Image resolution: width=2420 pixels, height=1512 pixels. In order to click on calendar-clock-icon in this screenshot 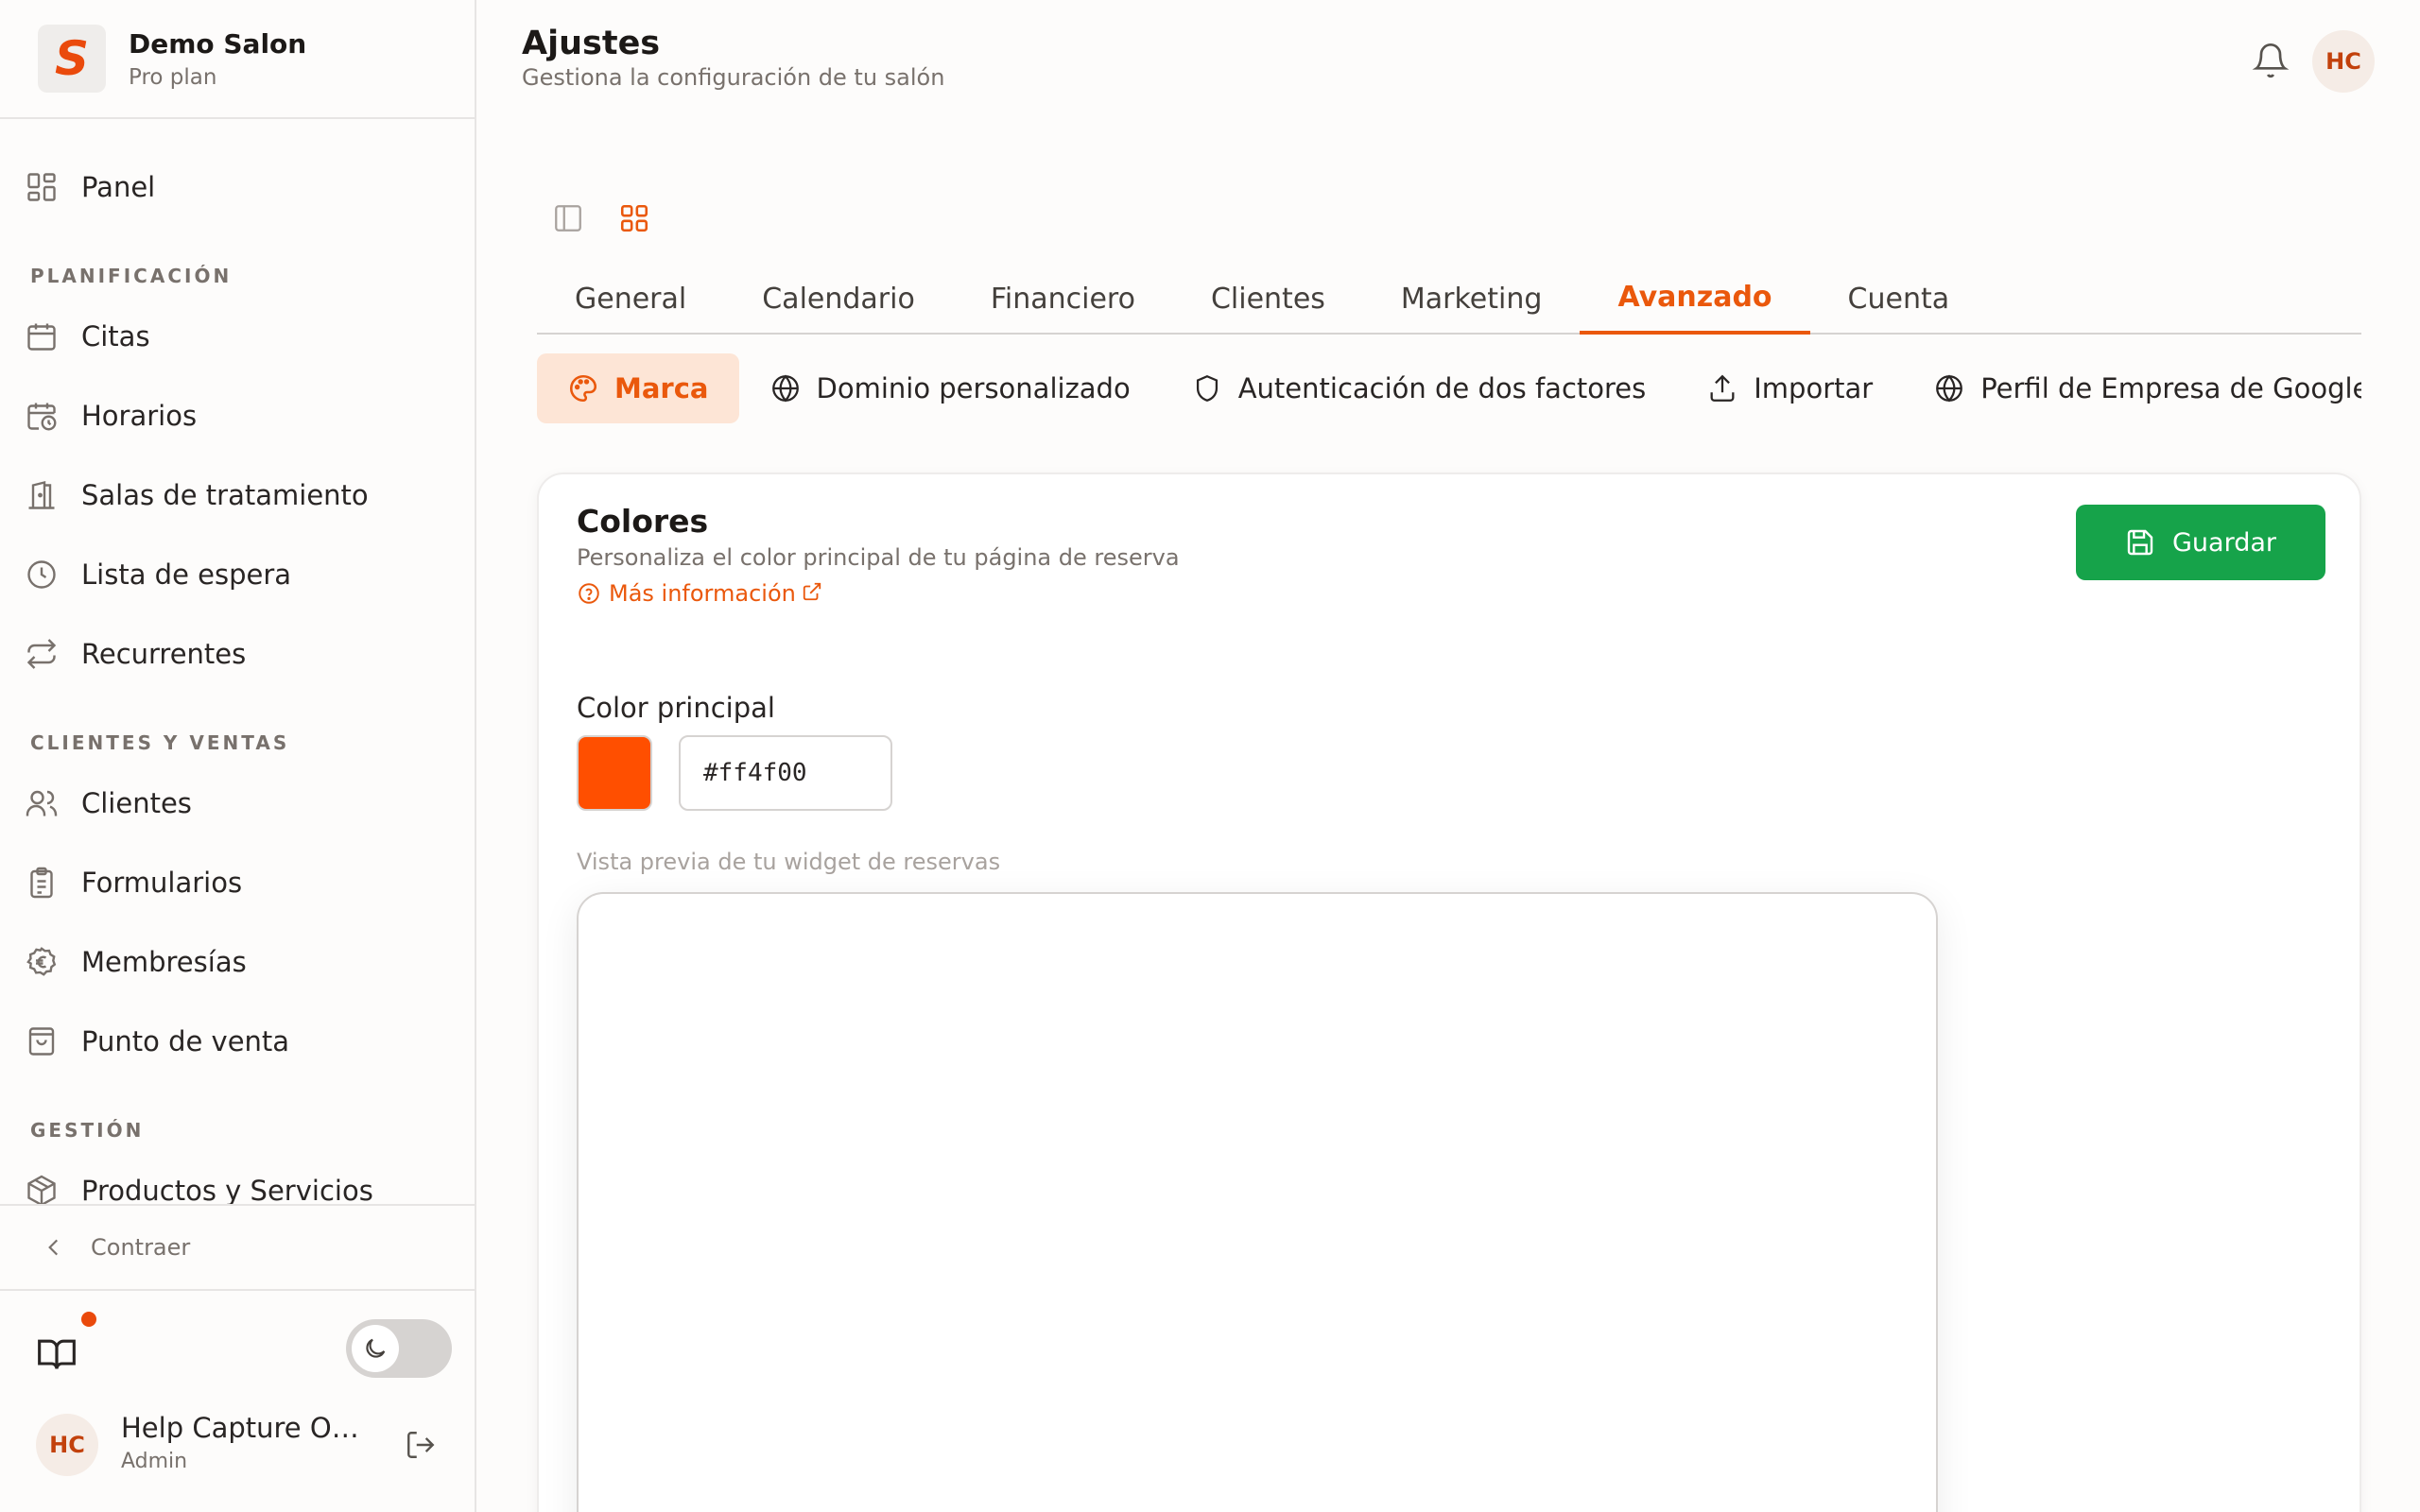, I will do `click(41, 416)`.